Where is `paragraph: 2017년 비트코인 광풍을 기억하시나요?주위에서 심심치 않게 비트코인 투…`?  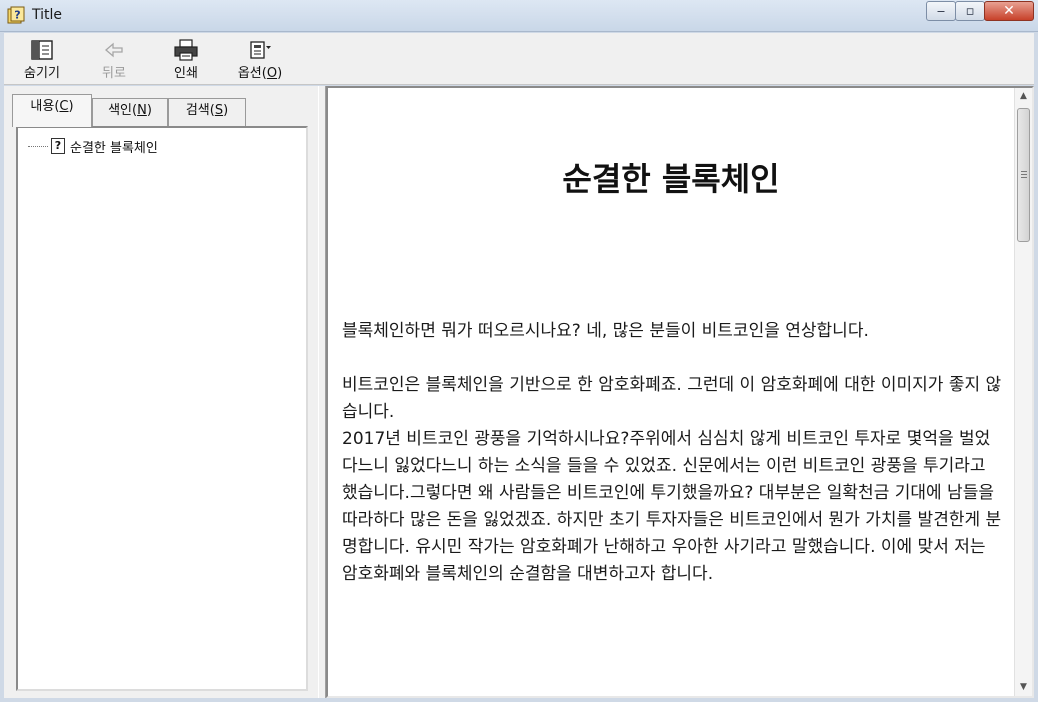
paragraph: 2017년 비트코인 광풍을 기억하시나요?주위에서 심심치 않게 비트코인 투… is located at coordinates (672, 506).